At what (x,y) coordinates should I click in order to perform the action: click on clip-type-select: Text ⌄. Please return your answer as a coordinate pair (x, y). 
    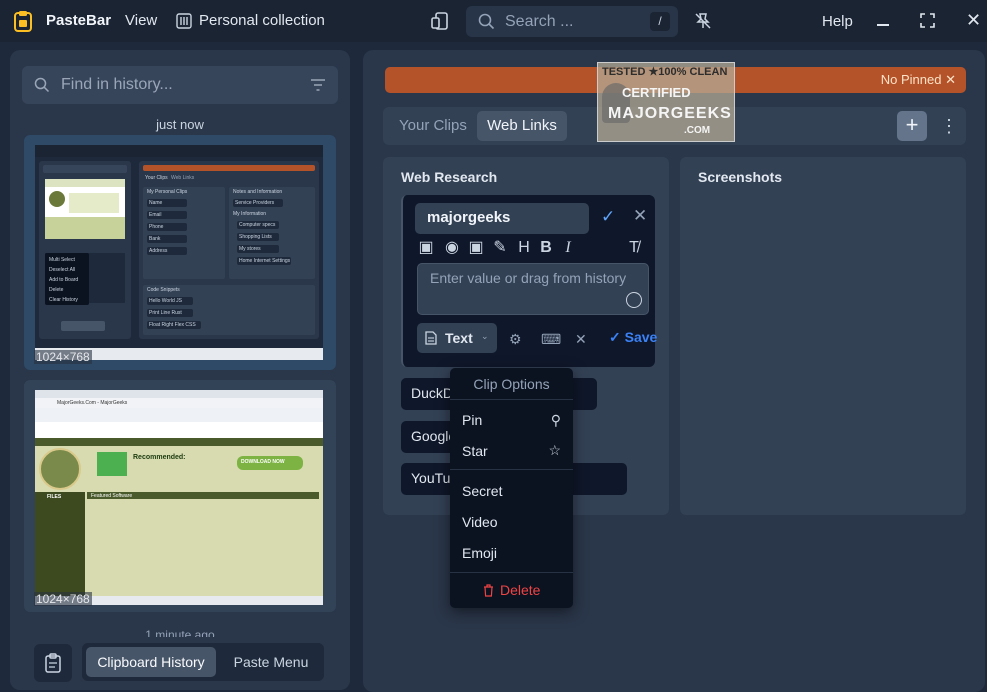
    Looking at the image, I should click on (457, 338).